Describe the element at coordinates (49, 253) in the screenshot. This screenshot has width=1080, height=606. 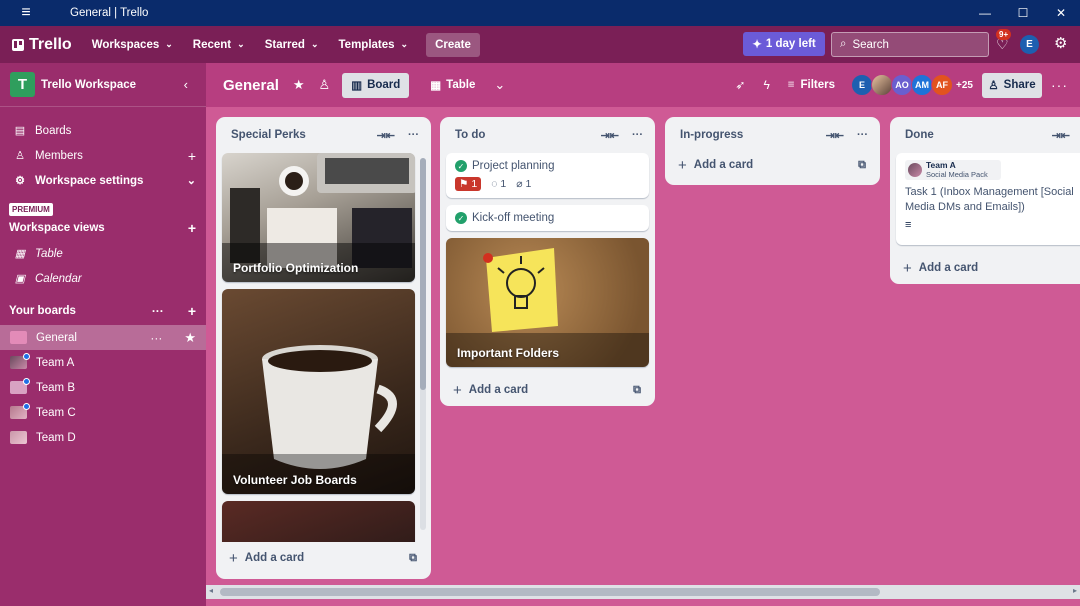
I see `sidebar-item-label: Table` at that location.